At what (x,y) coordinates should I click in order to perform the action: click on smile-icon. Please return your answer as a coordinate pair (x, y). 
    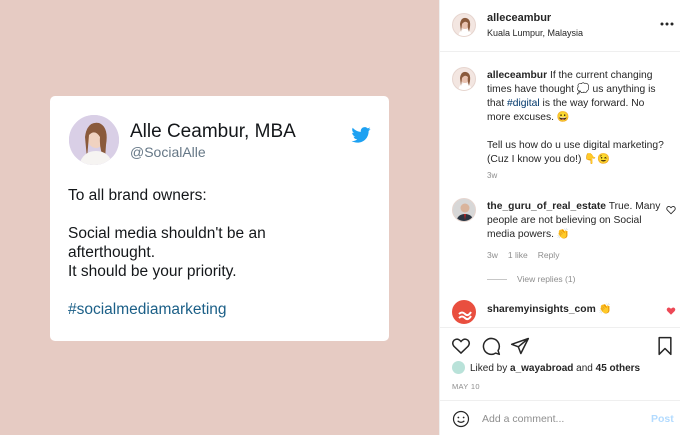
    Looking at the image, I should click on (461, 419).